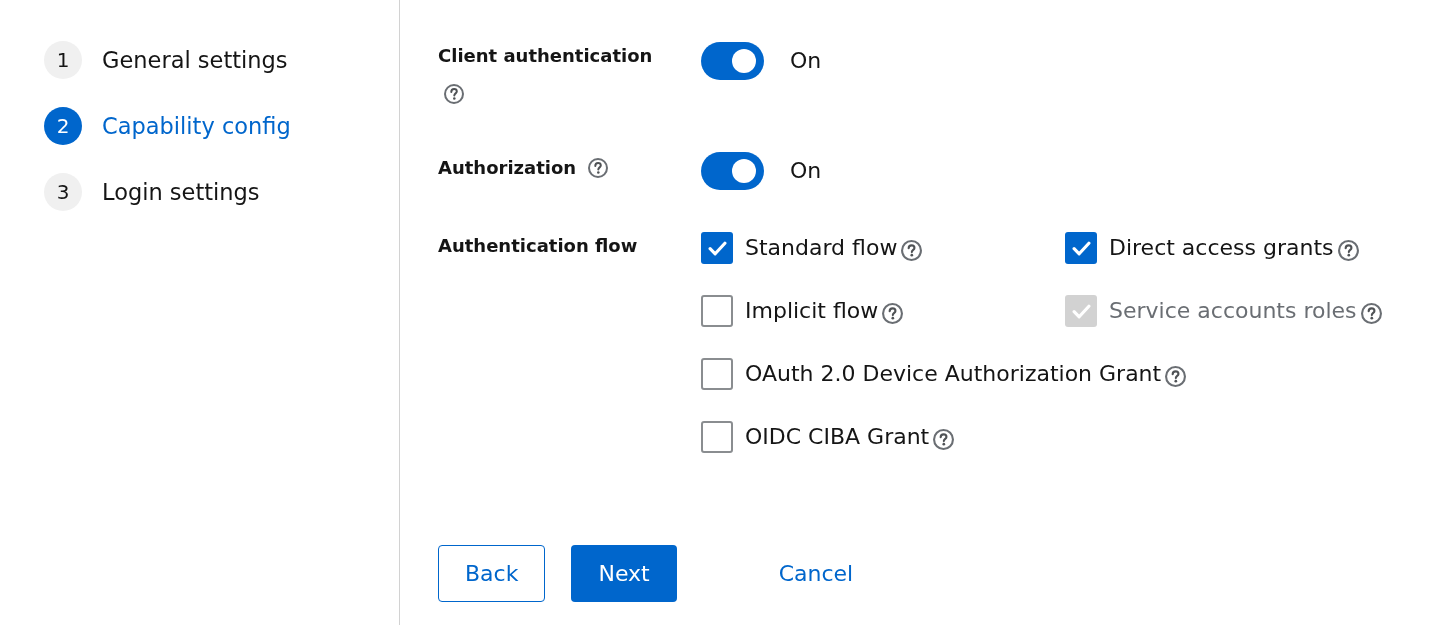 The width and height of the screenshot is (1444, 625). What do you see at coordinates (1221, 248) in the screenshot?
I see `checkbox-label: Direct access grants` at bounding box center [1221, 248].